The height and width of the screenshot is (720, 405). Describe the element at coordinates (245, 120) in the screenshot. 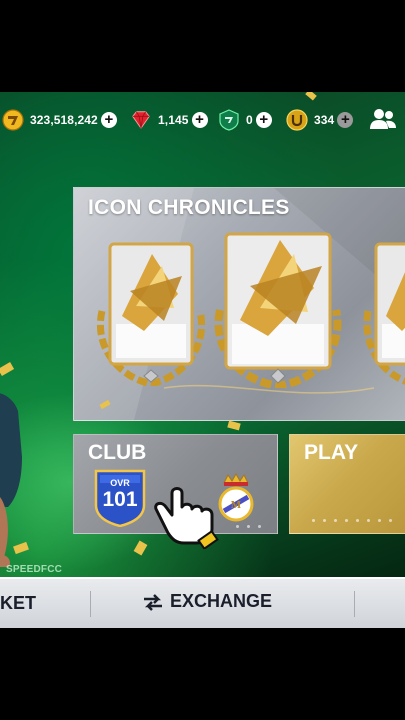

I see `currency-tokens: 0 +` at that location.